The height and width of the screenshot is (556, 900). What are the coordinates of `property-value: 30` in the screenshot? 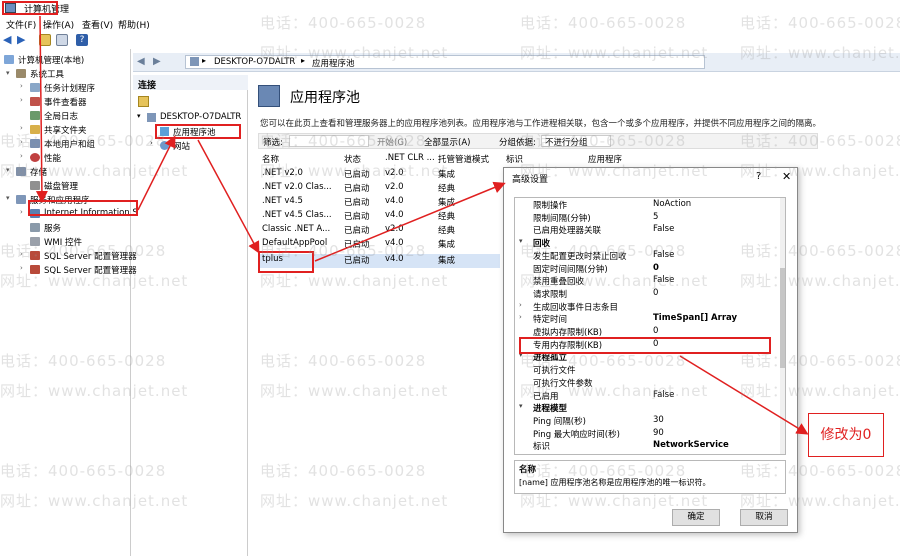 It's located at (658, 420).